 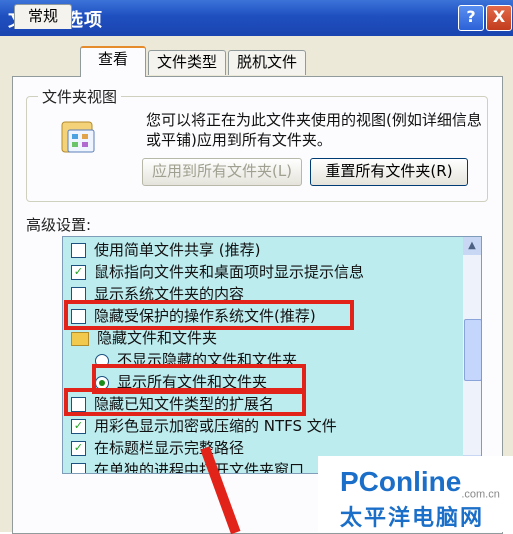 I want to click on tab-file-types: 文件类型, so click(x=187, y=62).